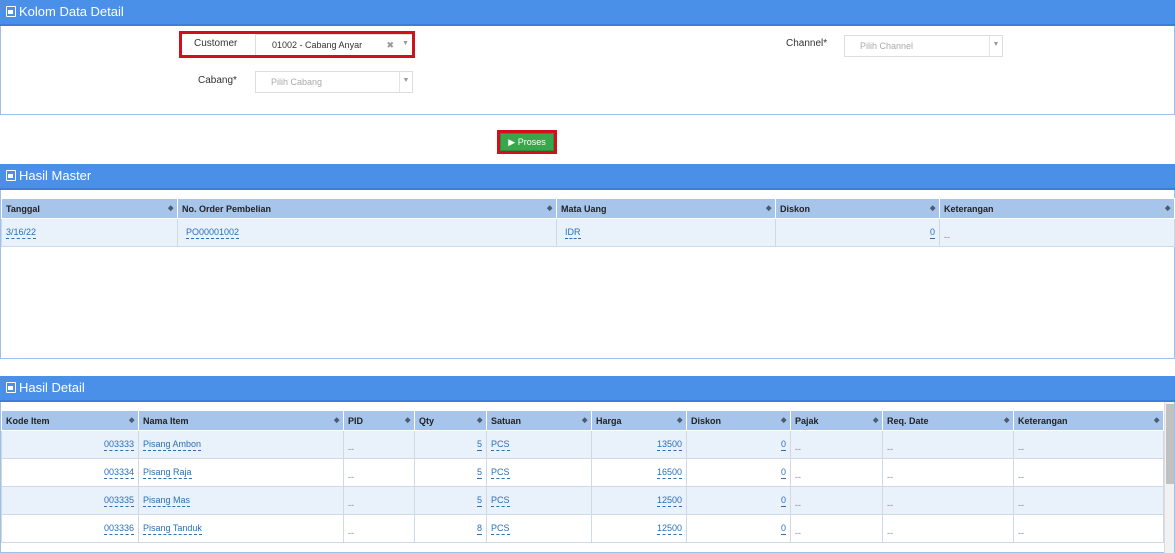 This screenshot has height=553, width=1175. I want to click on table-row: 3/16/22 PO00001002 IDR 0 --, so click(588, 232).